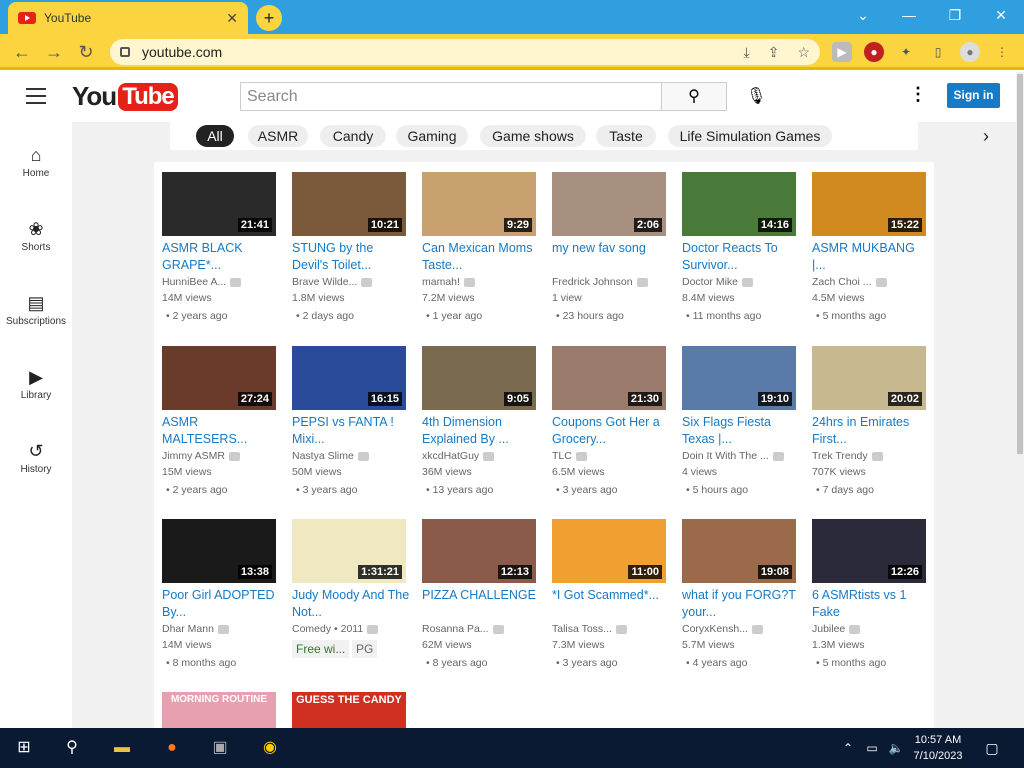 Image resolution: width=1024 pixels, height=768 pixels. I want to click on file-explorer-icon: ▬, so click(122, 748).